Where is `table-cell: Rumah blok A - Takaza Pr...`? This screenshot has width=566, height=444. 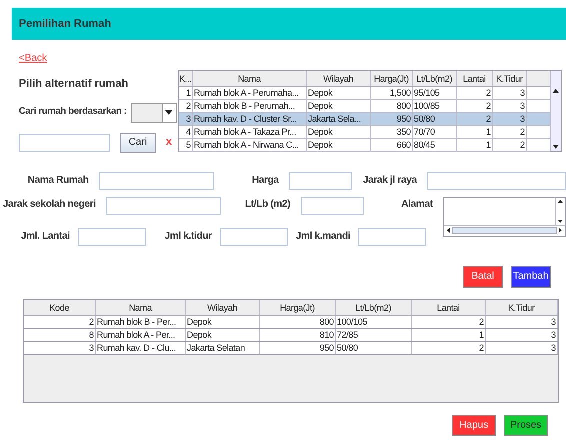
table-cell: Rumah blok A - Takaza Pr... is located at coordinates (250, 132).